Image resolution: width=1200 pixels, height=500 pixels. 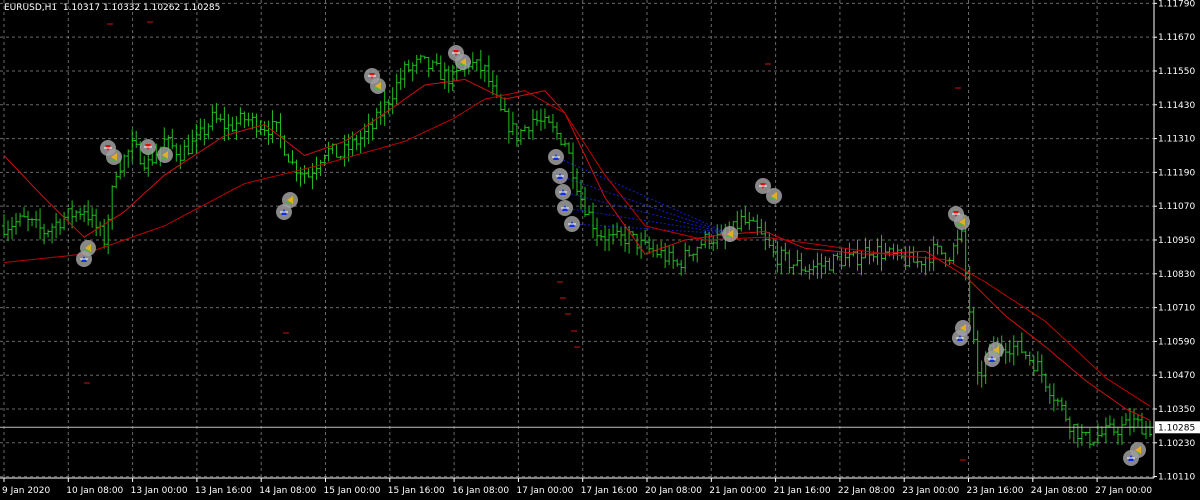 I want to click on x-tick-label: 15 Jan 00:00, so click(x=352, y=491).